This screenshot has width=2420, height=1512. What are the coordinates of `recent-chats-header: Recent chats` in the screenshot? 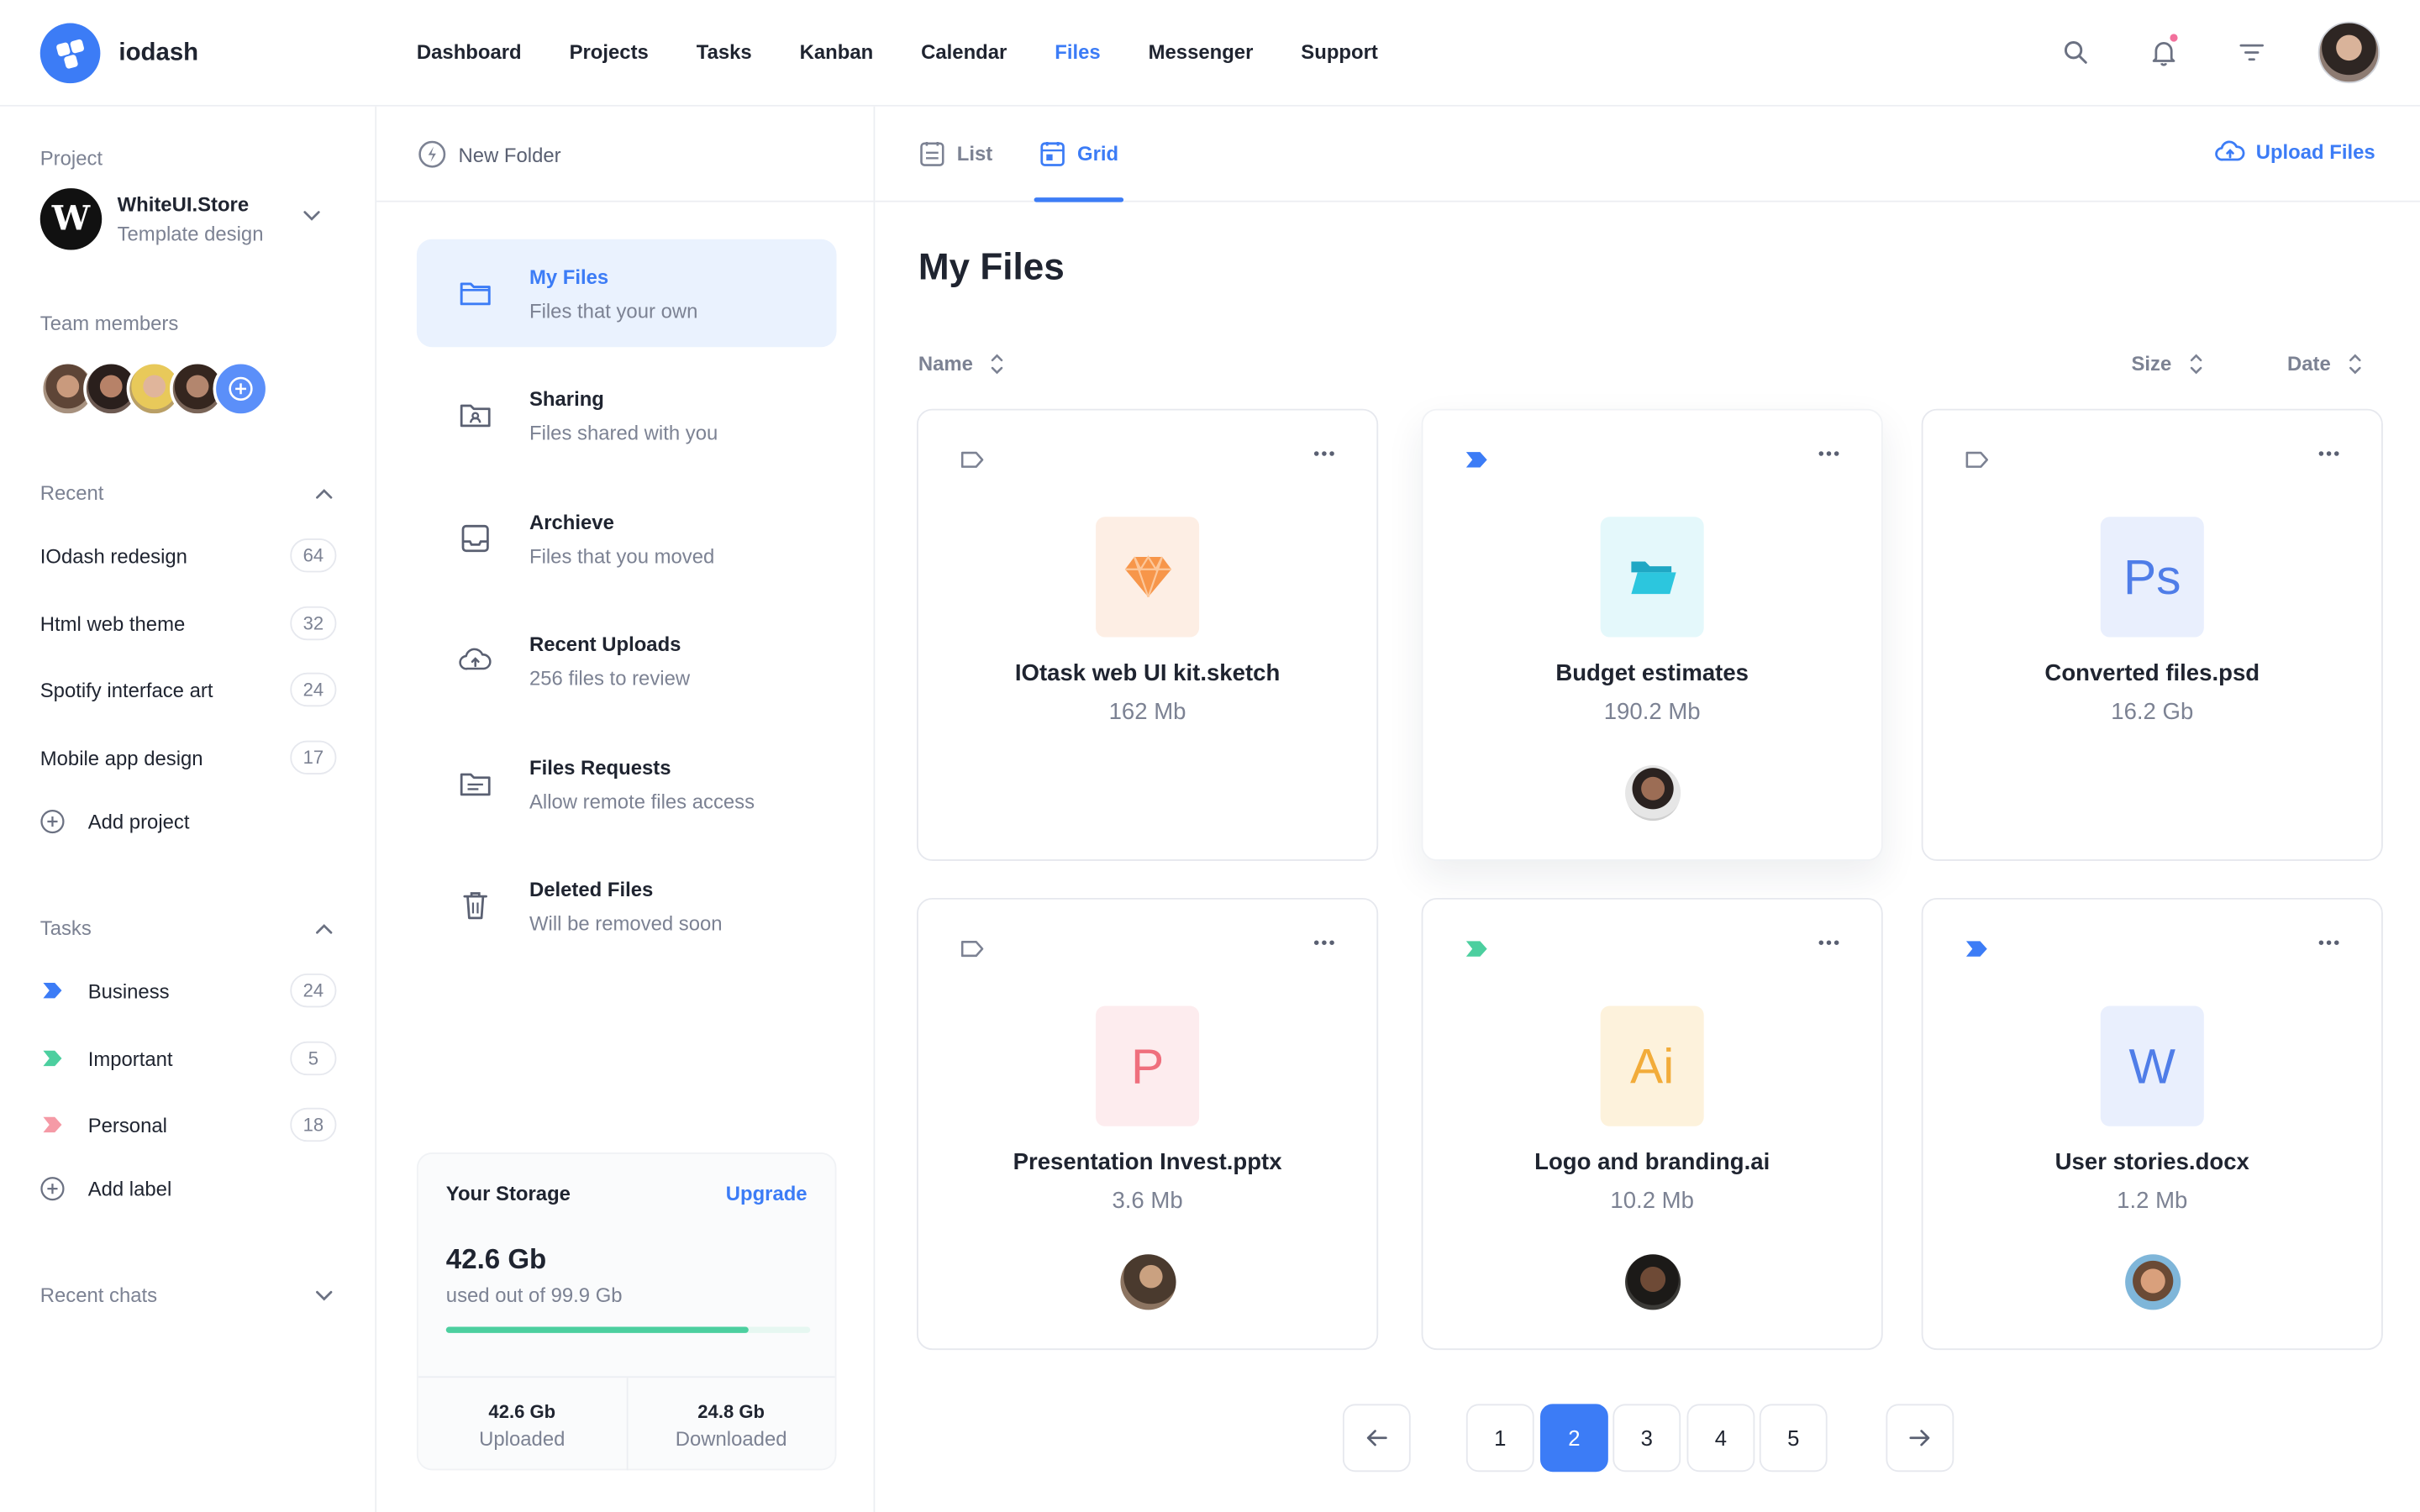 It's located at (187, 1295).